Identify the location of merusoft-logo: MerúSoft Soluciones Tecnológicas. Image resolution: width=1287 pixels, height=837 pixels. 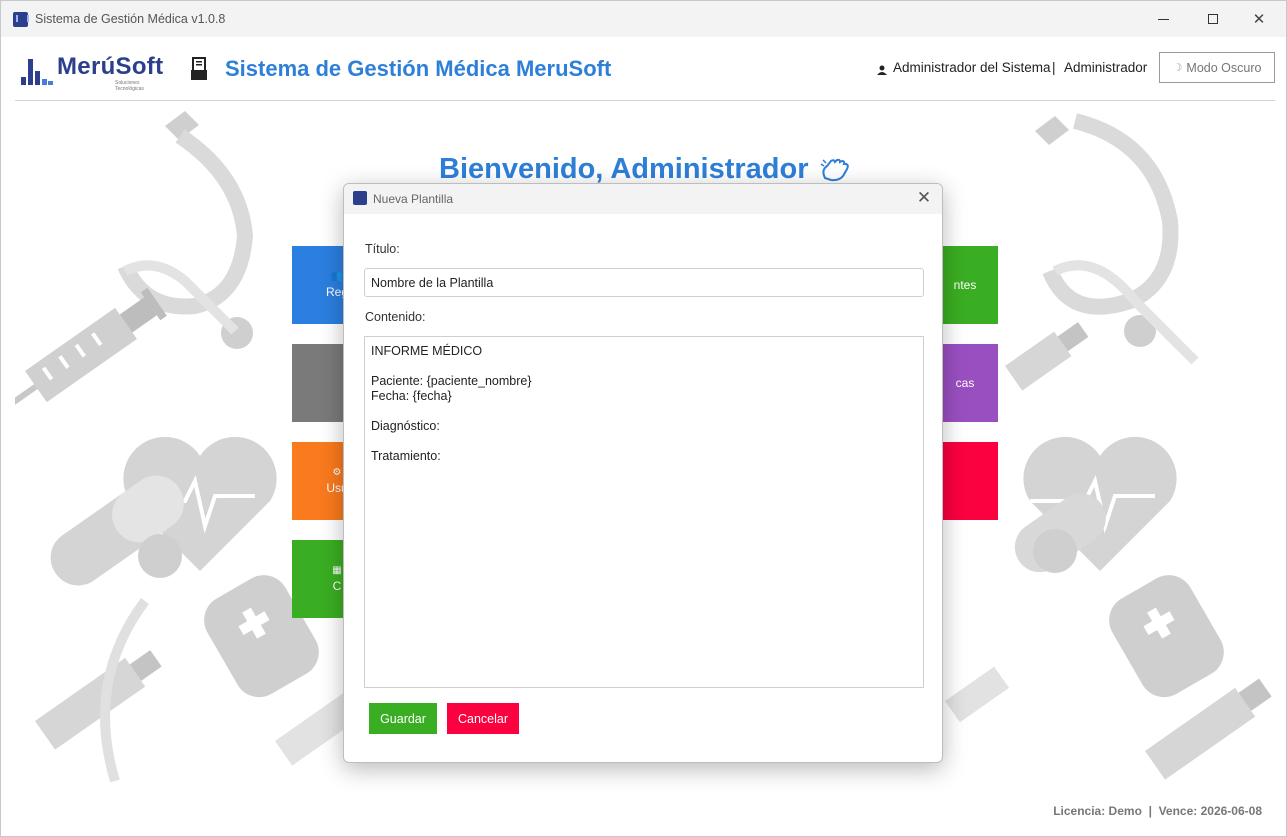
(94, 71).